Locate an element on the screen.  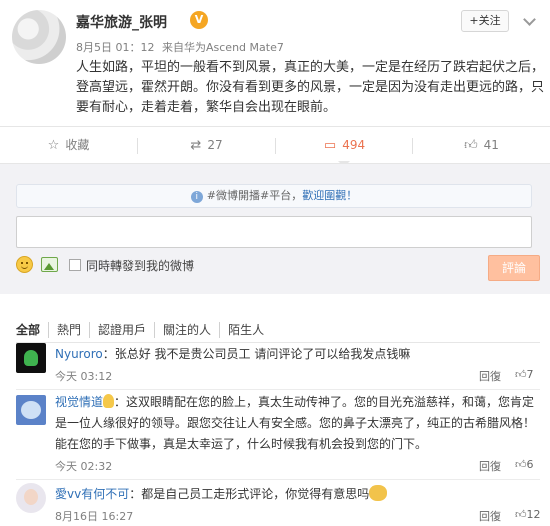
promo-text: #微博開播#平台， is located at coordinates (254, 195).